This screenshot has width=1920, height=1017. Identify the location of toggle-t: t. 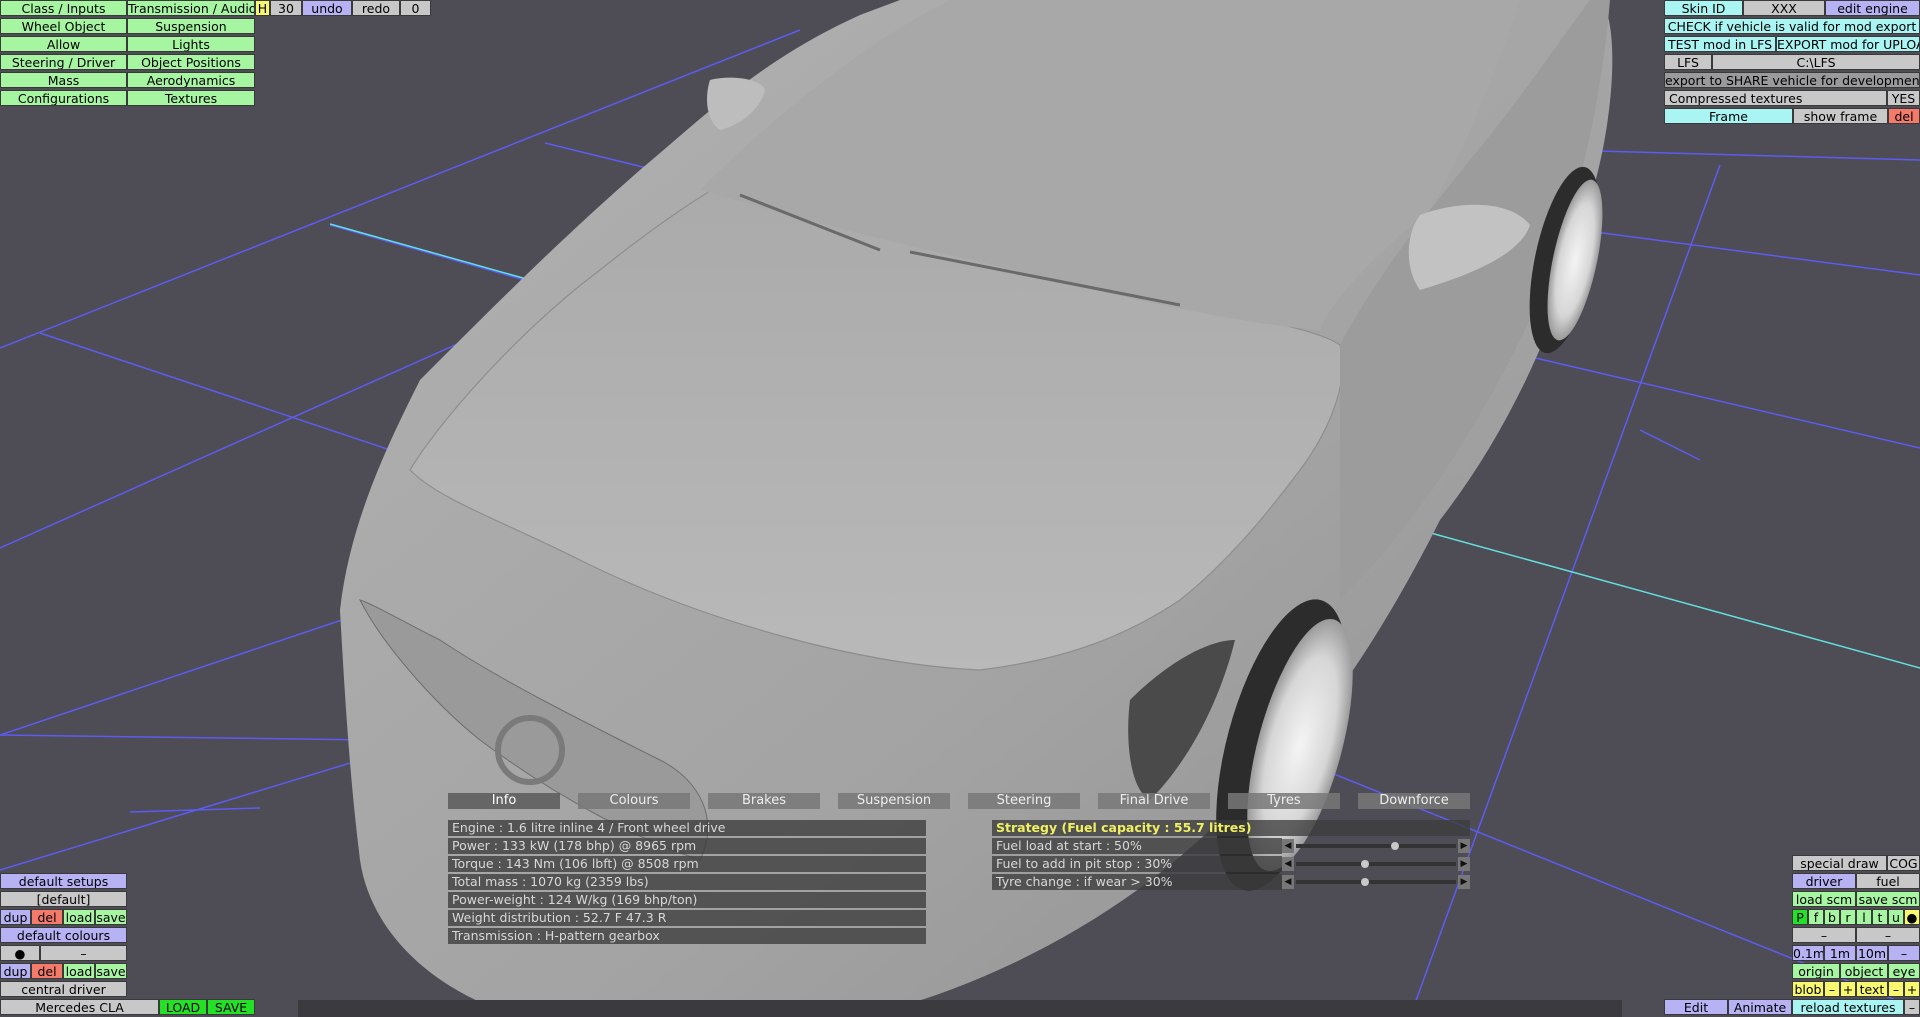
(1880, 917).